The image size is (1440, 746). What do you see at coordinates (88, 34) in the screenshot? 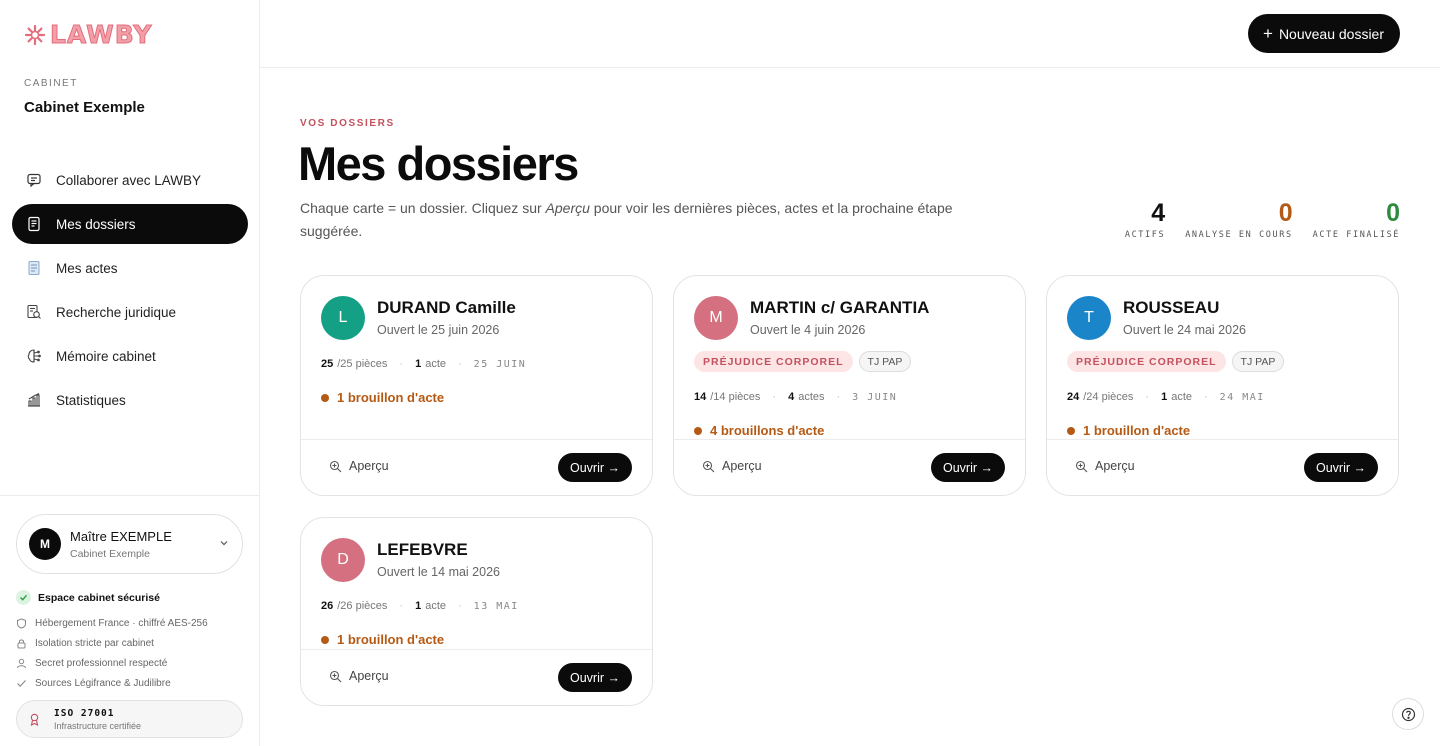
I see `lawby-logo: LAWBY` at bounding box center [88, 34].